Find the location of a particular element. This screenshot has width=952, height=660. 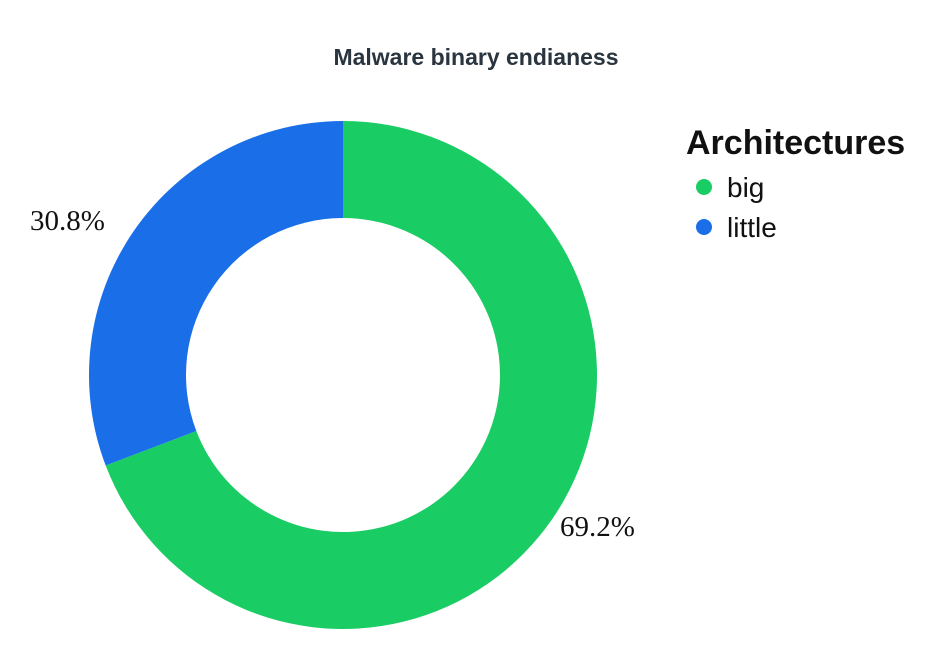

legend-marker-big is located at coordinates (704, 187).